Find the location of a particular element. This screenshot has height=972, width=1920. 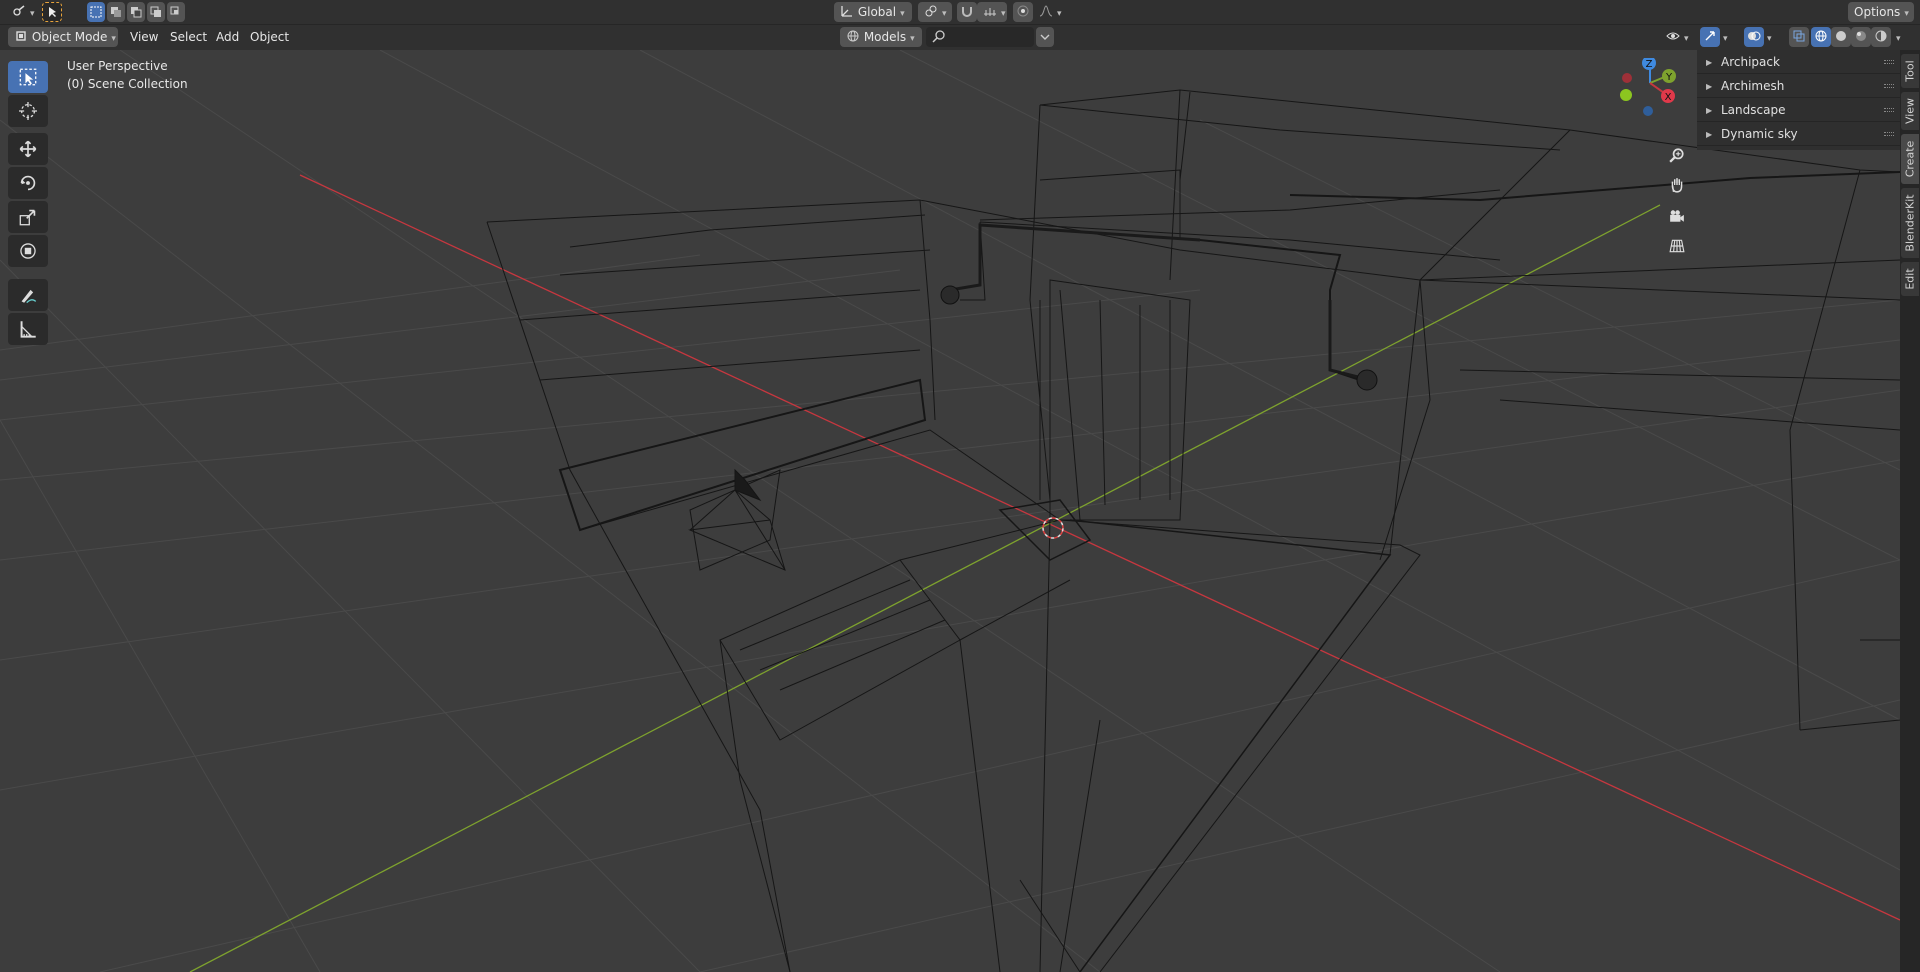

tab-blenderkit: BlenderKit is located at coordinates (1910, 223).